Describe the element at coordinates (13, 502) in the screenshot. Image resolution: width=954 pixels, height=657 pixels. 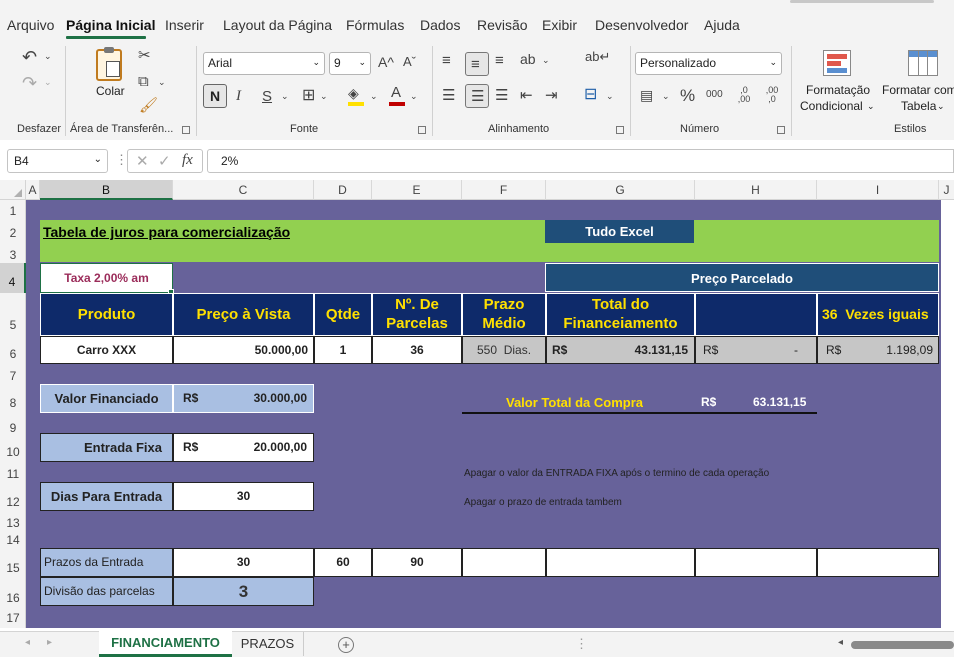
I see `row-header-12: 12` at that location.